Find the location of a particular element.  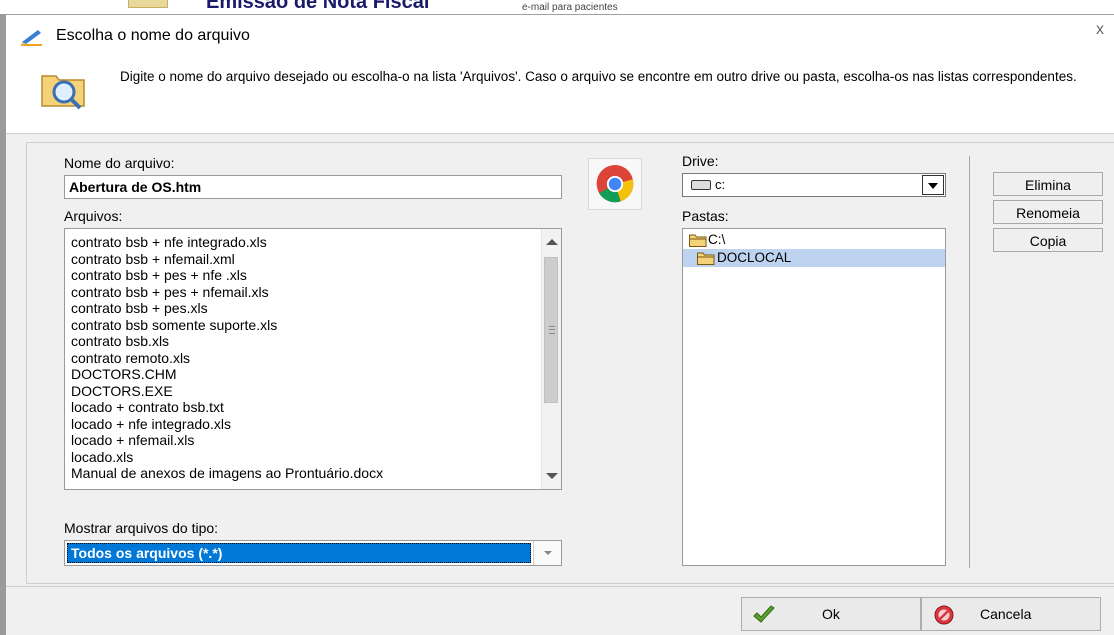

folders-label: Pastas: is located at coordinates (705, 216).